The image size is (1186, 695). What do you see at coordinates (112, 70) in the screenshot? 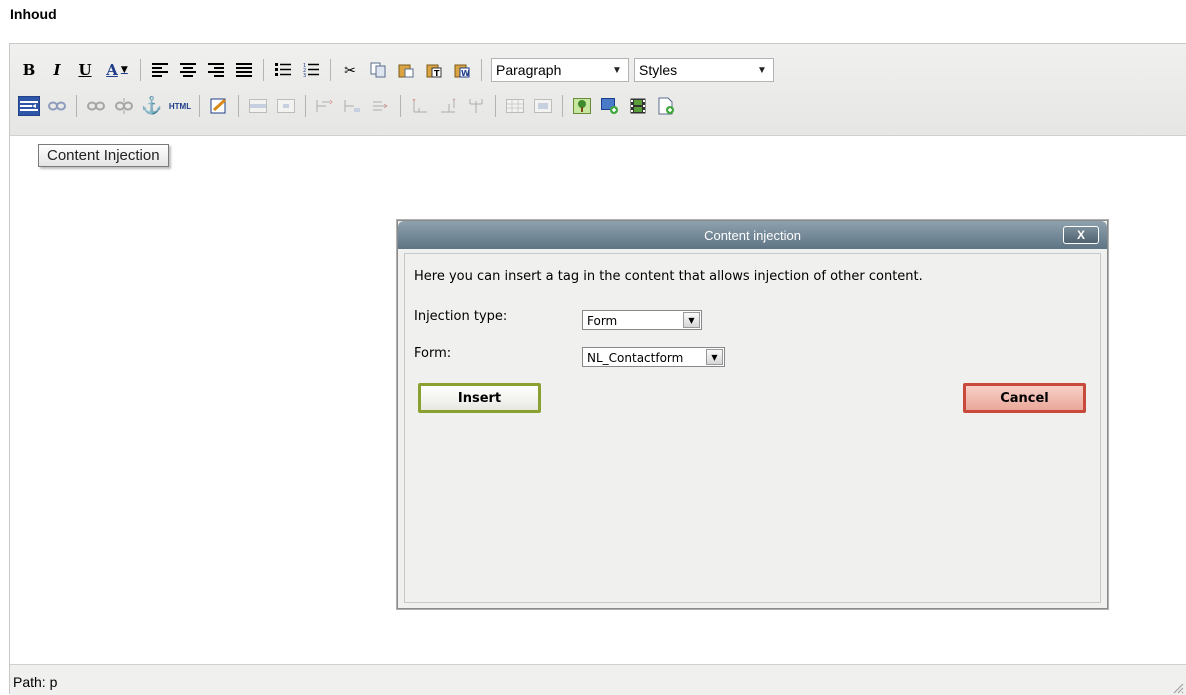
I see `forecolor-label: A` at bounding box center [112, 70].